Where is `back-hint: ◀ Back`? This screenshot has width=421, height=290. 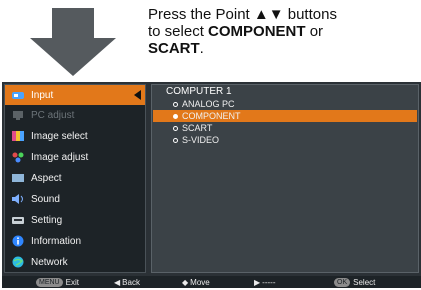
back-hint: ◀ Back is located at coordinates (127, 282).